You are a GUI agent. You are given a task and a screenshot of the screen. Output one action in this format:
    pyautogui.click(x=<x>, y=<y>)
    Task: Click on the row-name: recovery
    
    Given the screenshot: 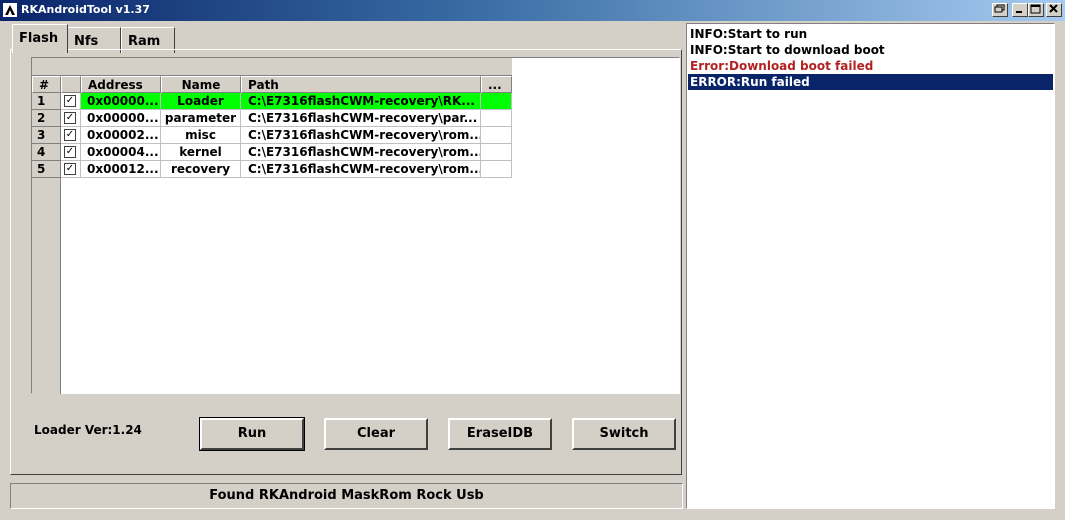 What is the action you would take?
    pyautogui.click(x=201, y=169)
    